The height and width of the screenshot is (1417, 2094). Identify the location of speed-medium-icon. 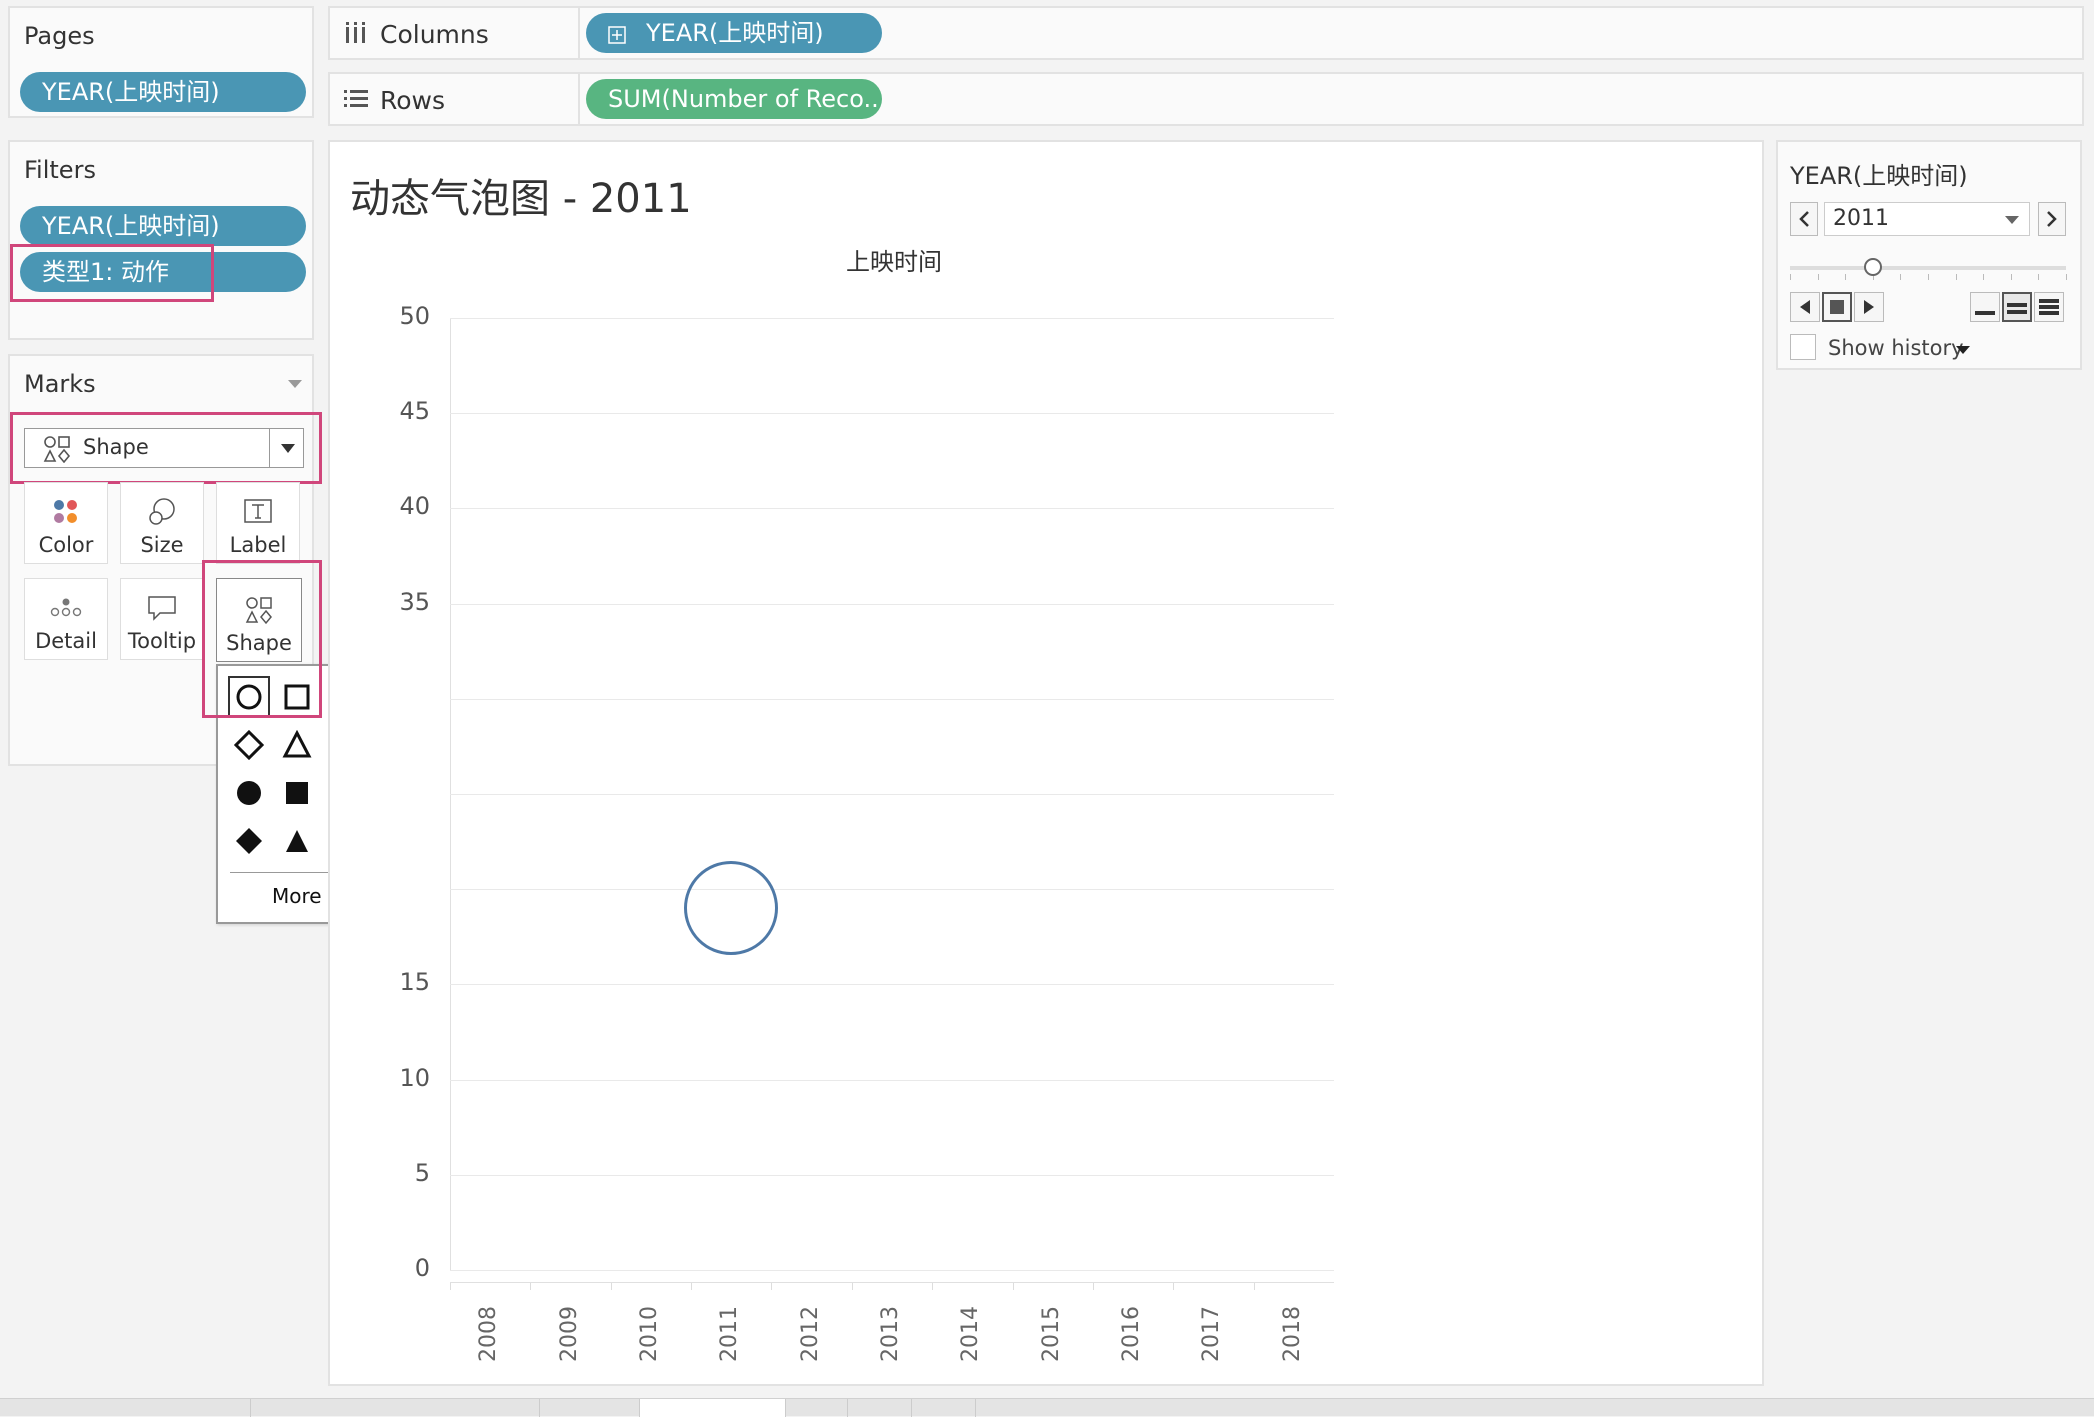
(2017, 308).